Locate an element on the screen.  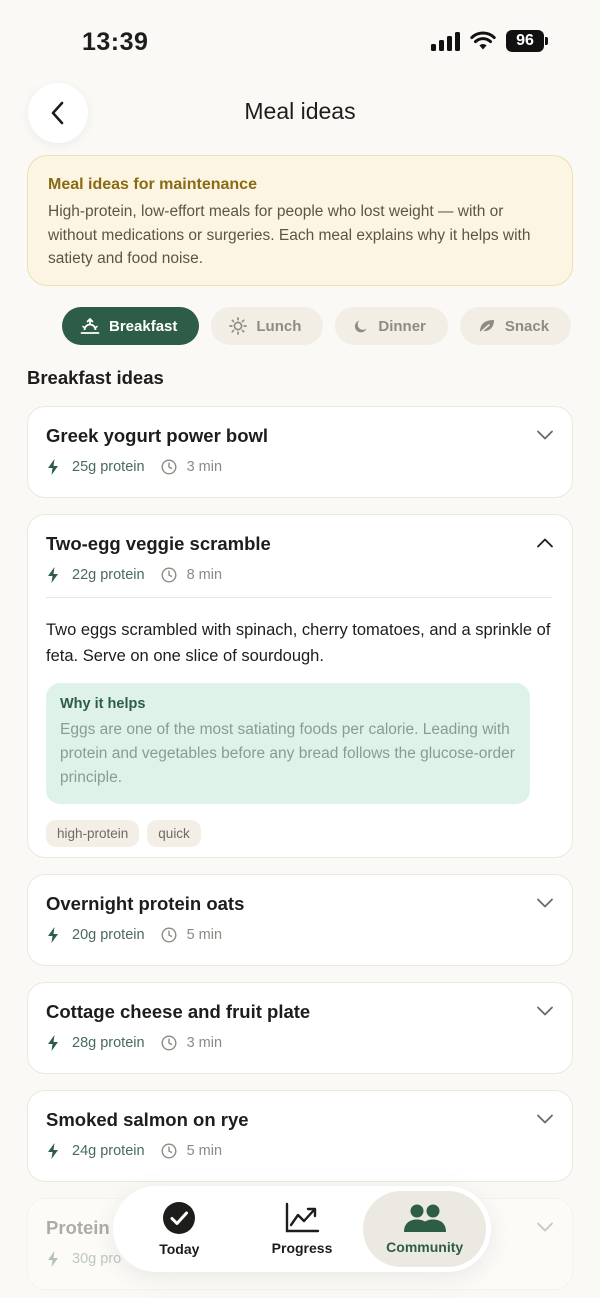
tab-label: Snack is located at coordinates (527, 326).